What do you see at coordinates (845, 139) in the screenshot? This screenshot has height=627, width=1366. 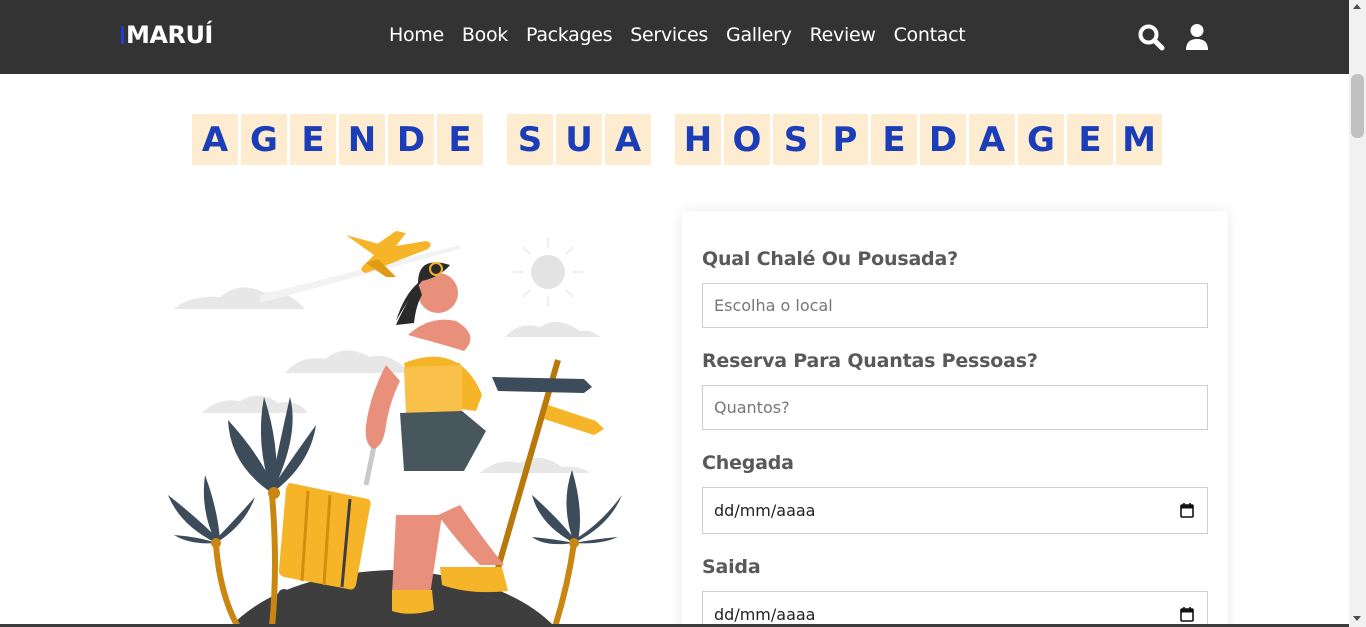 I see `heading-letter-tile: P` at bounding box center [845, 139].